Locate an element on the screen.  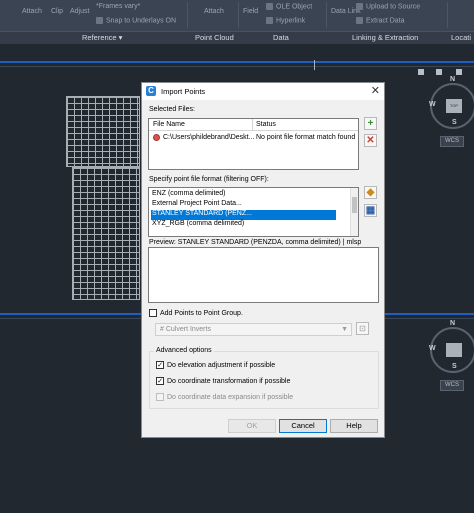
pick-icon: ⊡ is located at coordinates (362, 328).